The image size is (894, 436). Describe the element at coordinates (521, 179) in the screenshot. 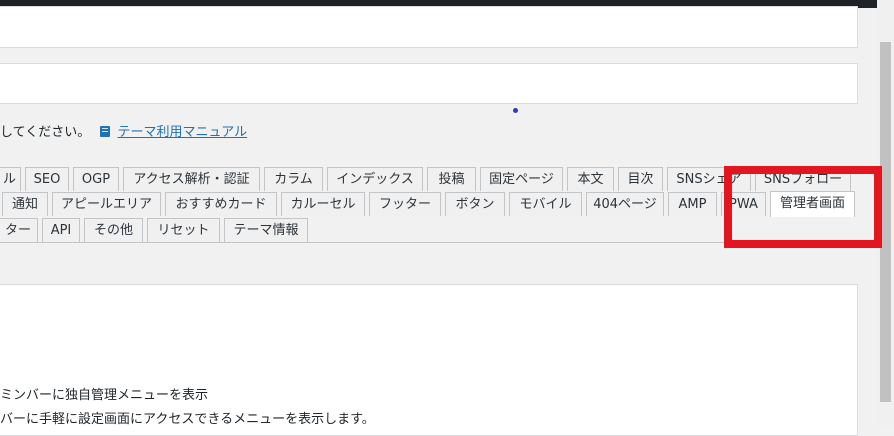

I see `tab-fixed-page: 固定ページ` at that location.